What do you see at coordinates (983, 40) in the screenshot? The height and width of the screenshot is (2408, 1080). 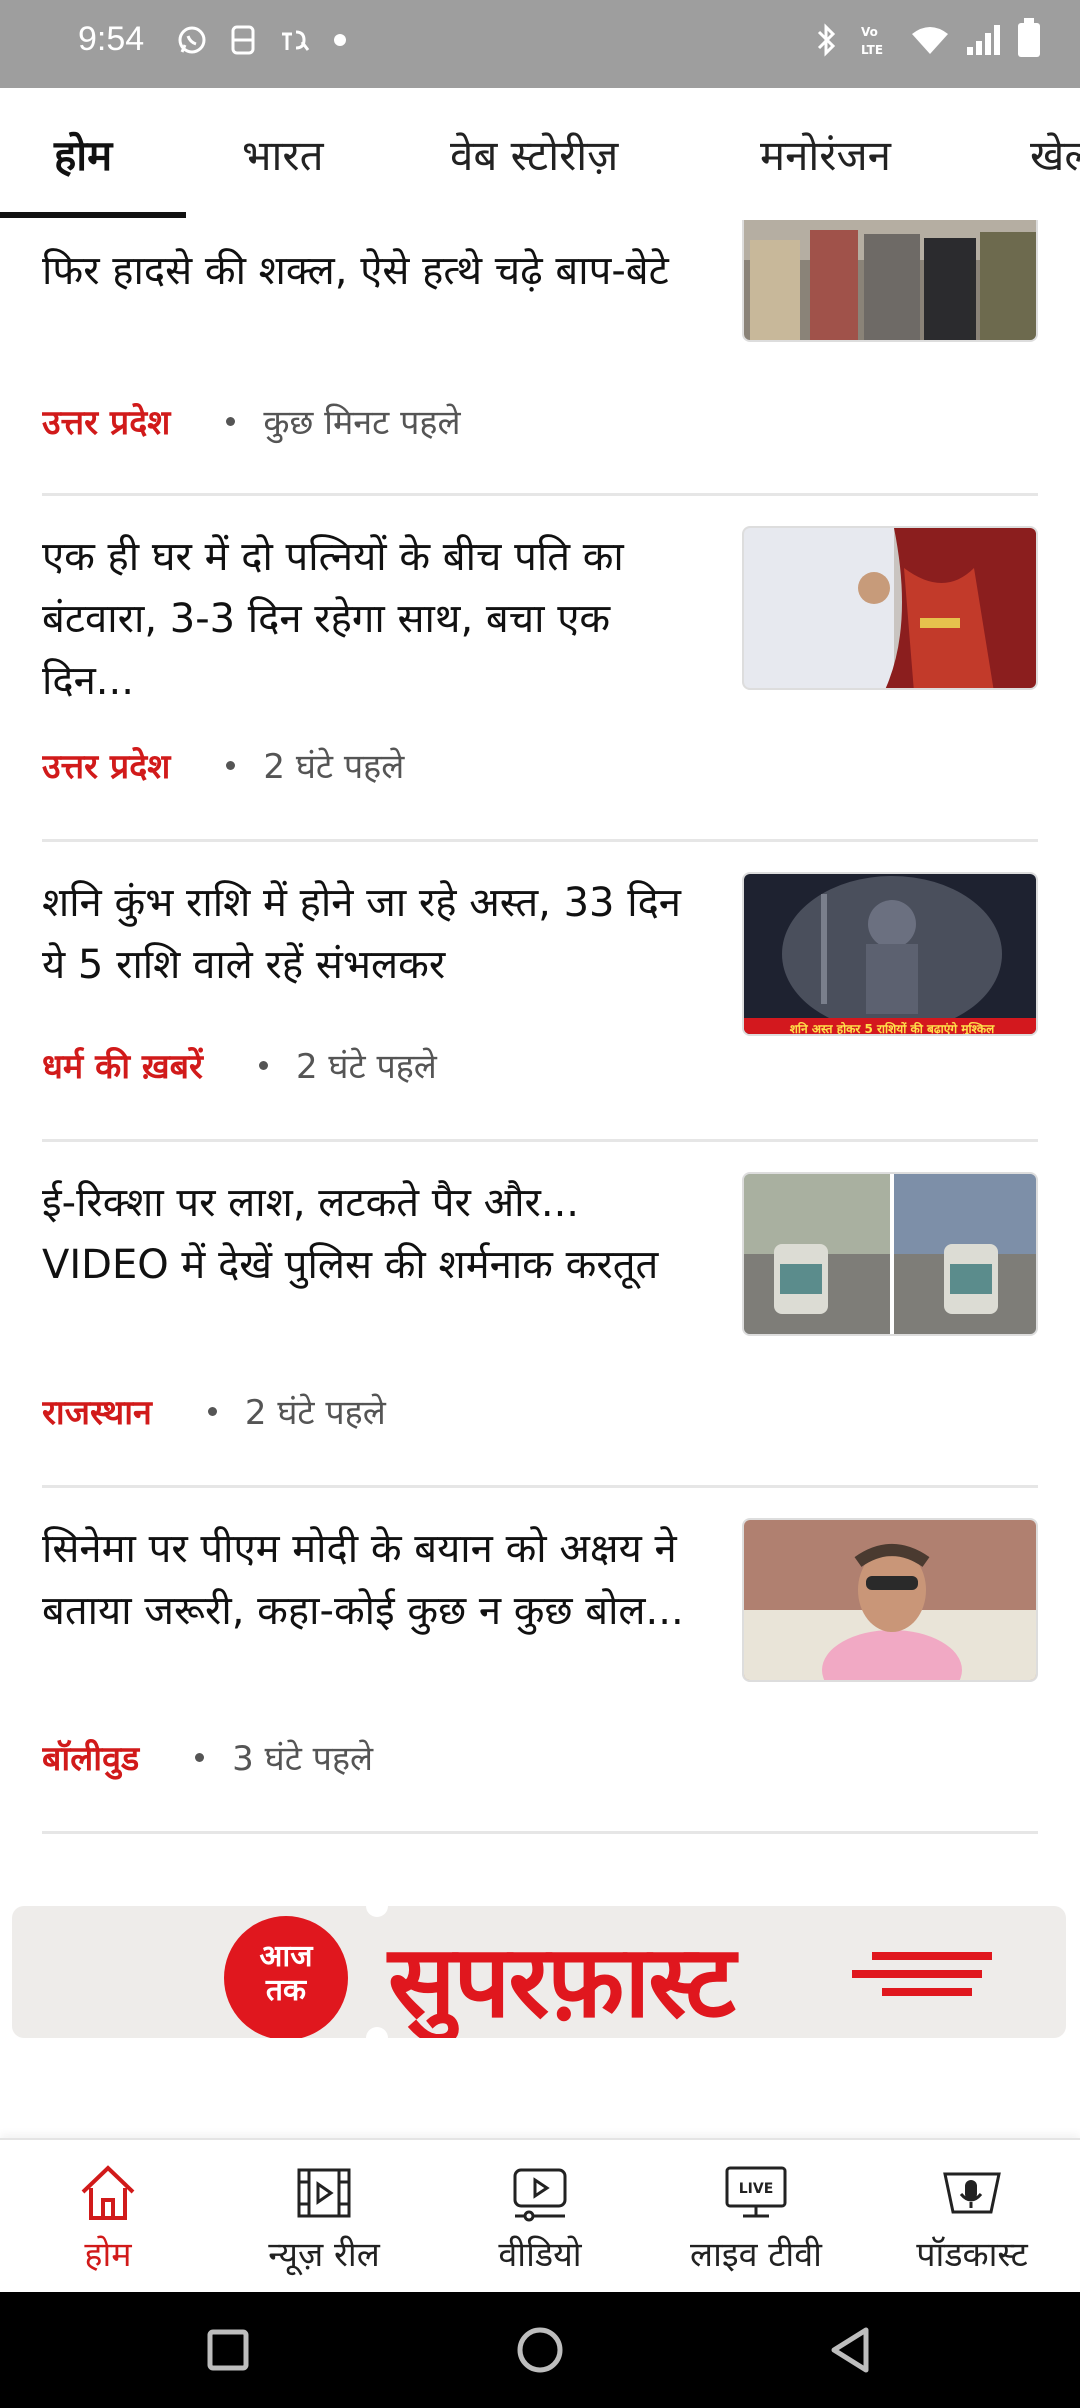 I see `signal-icon` at bounding box center [983, 40].